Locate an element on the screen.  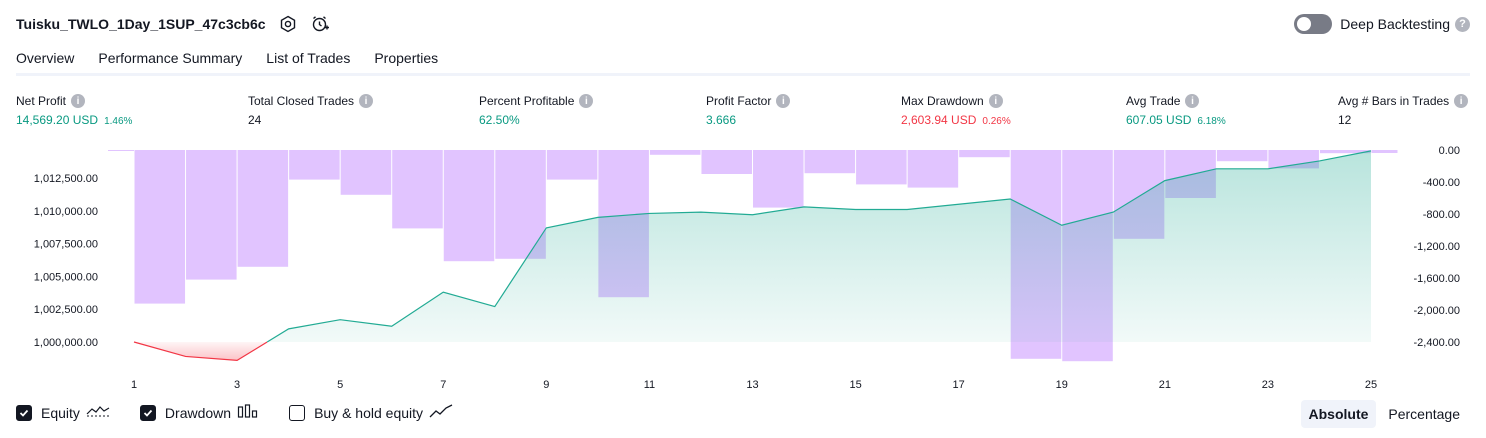
metric-label: Avg Trade is located at coordinates (1153, 101).